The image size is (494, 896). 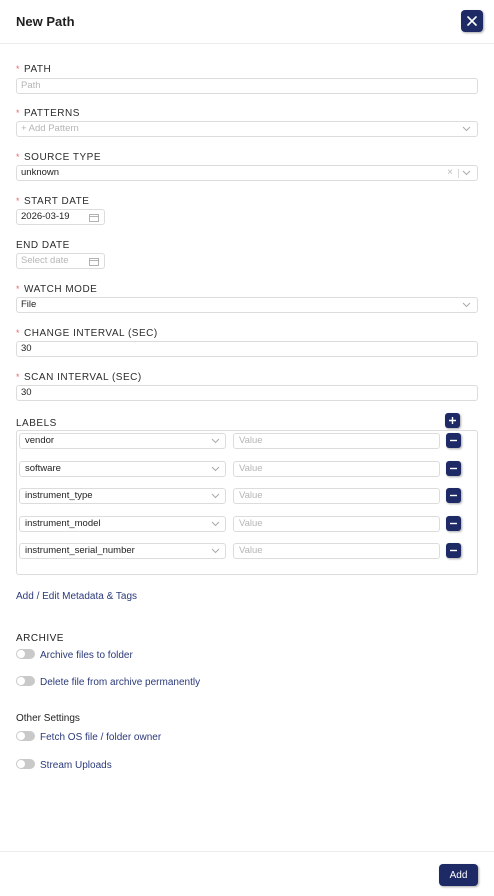 I want to click on watch-mode-value: File, so click(x=29, y=304).